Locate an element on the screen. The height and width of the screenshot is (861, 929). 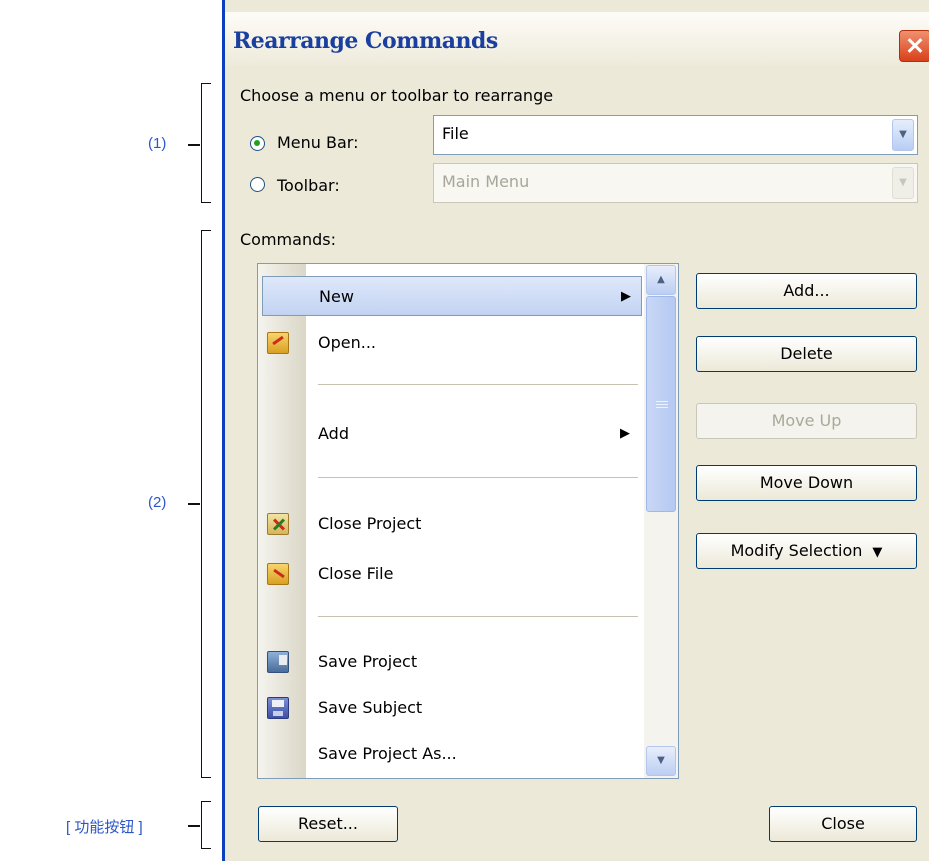
floppy-disk-icon is located at coordinates (278, 708).